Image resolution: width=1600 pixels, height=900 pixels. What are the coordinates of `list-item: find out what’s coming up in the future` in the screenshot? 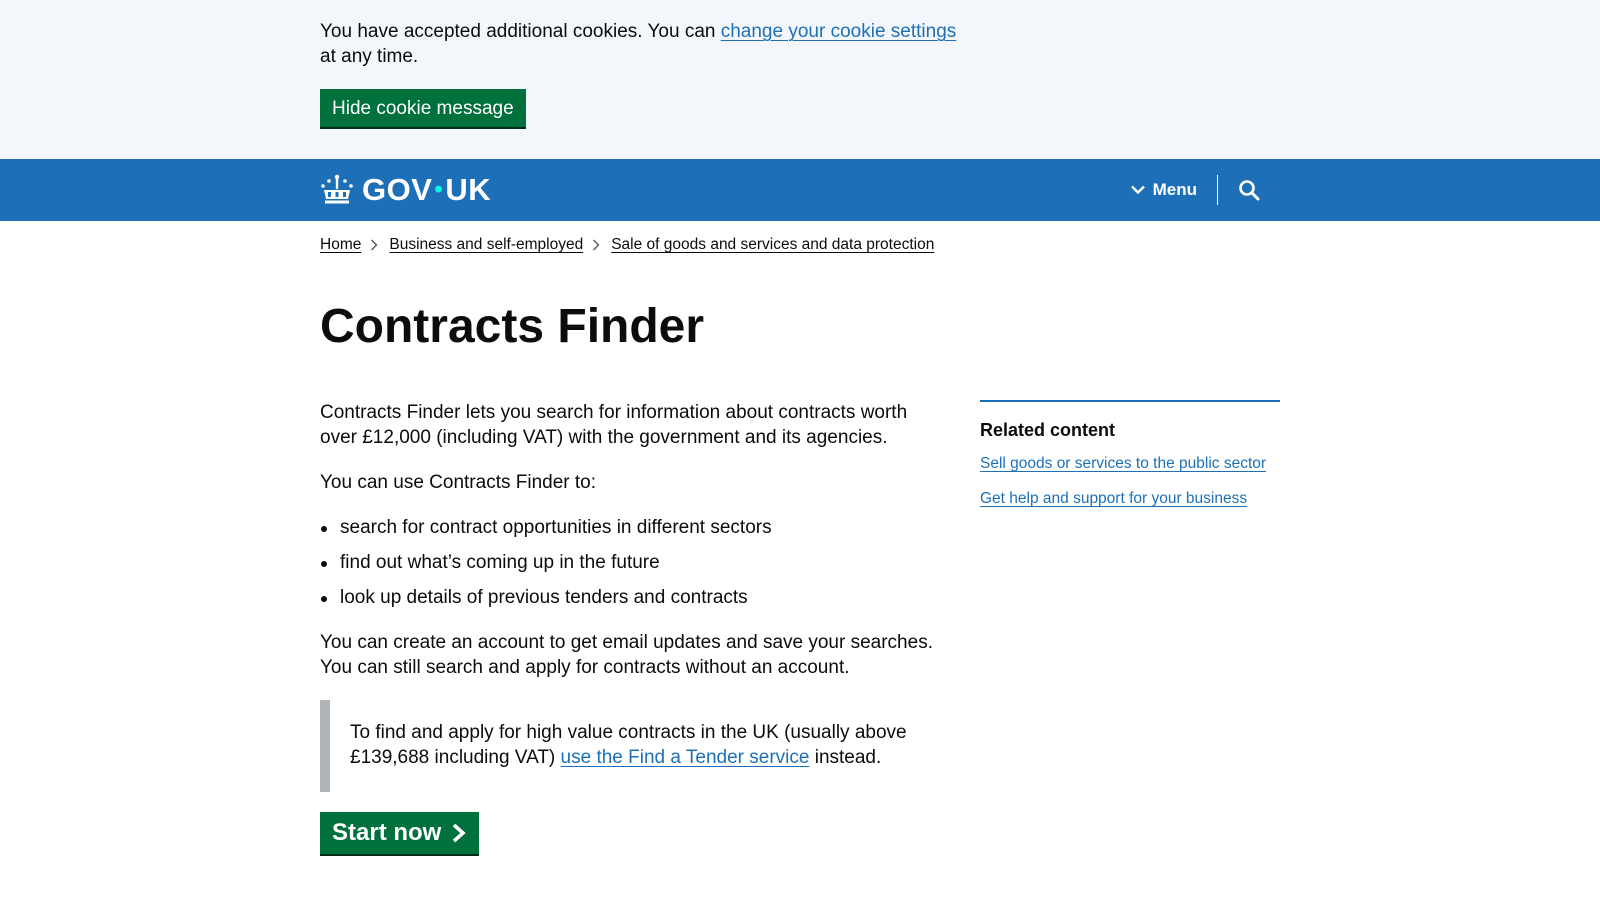 It's located at (633, 562).